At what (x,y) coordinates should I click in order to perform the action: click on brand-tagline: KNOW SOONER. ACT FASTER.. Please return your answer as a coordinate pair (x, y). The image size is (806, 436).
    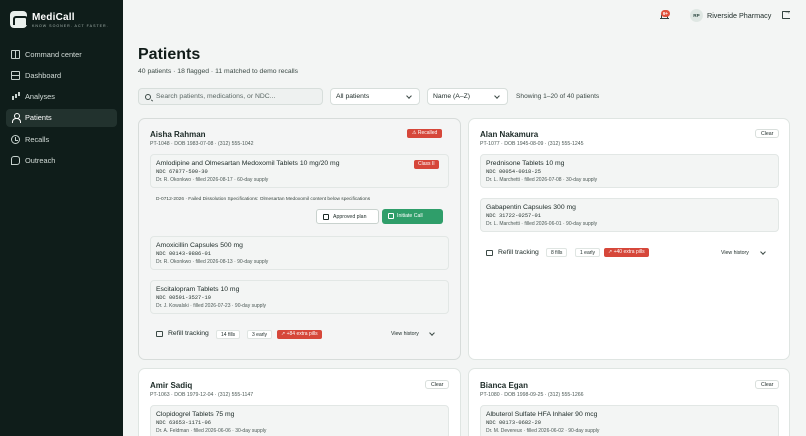
    Looking at the image, I should click on (70, 25).